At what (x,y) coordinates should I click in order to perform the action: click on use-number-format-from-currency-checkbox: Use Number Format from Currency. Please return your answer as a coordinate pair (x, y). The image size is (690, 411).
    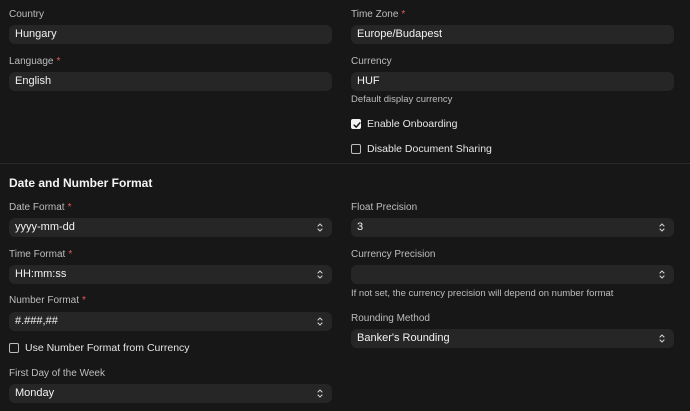
    Looking at the image, I should click on (99, 348).